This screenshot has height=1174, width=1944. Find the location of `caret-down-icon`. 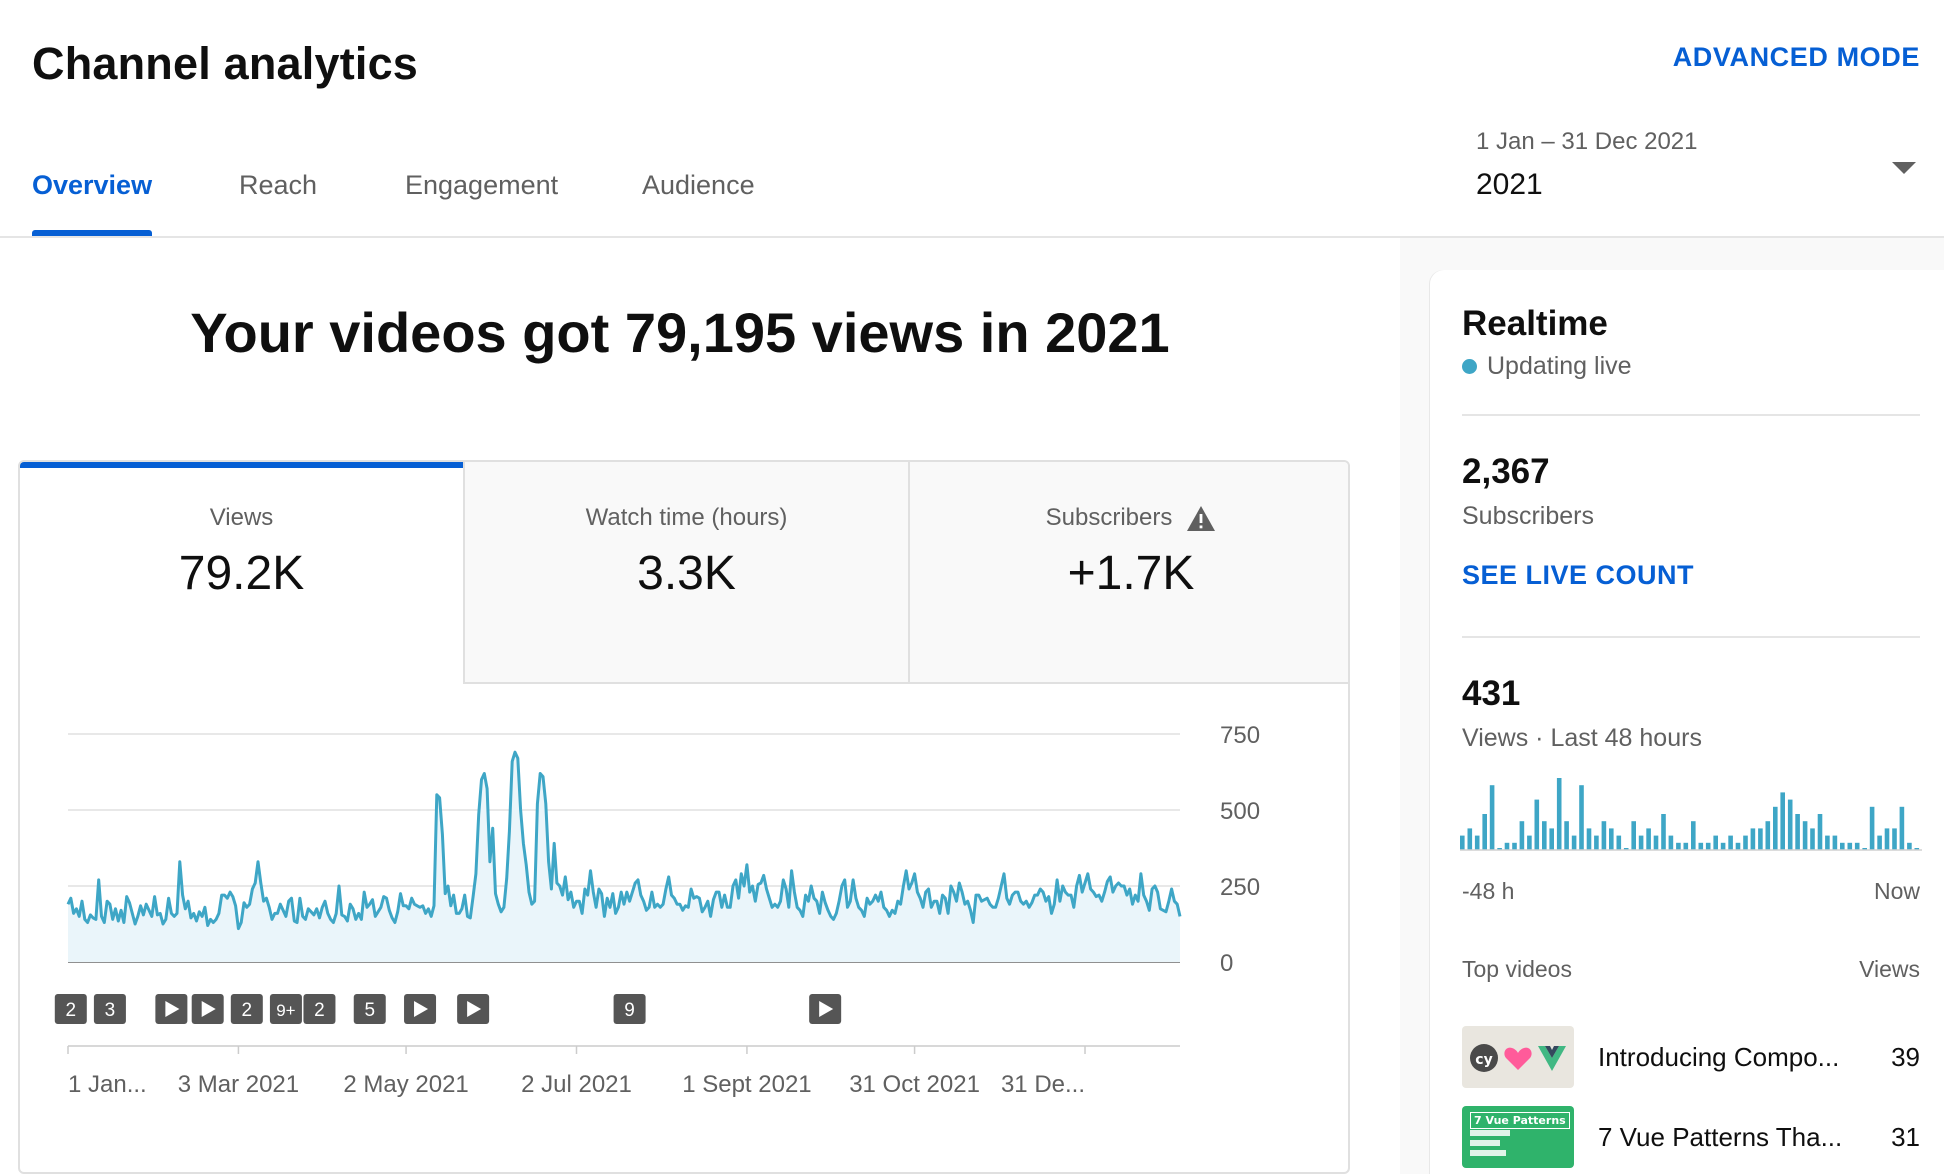

caret-down-icon is located at coordinates (1904, 168).